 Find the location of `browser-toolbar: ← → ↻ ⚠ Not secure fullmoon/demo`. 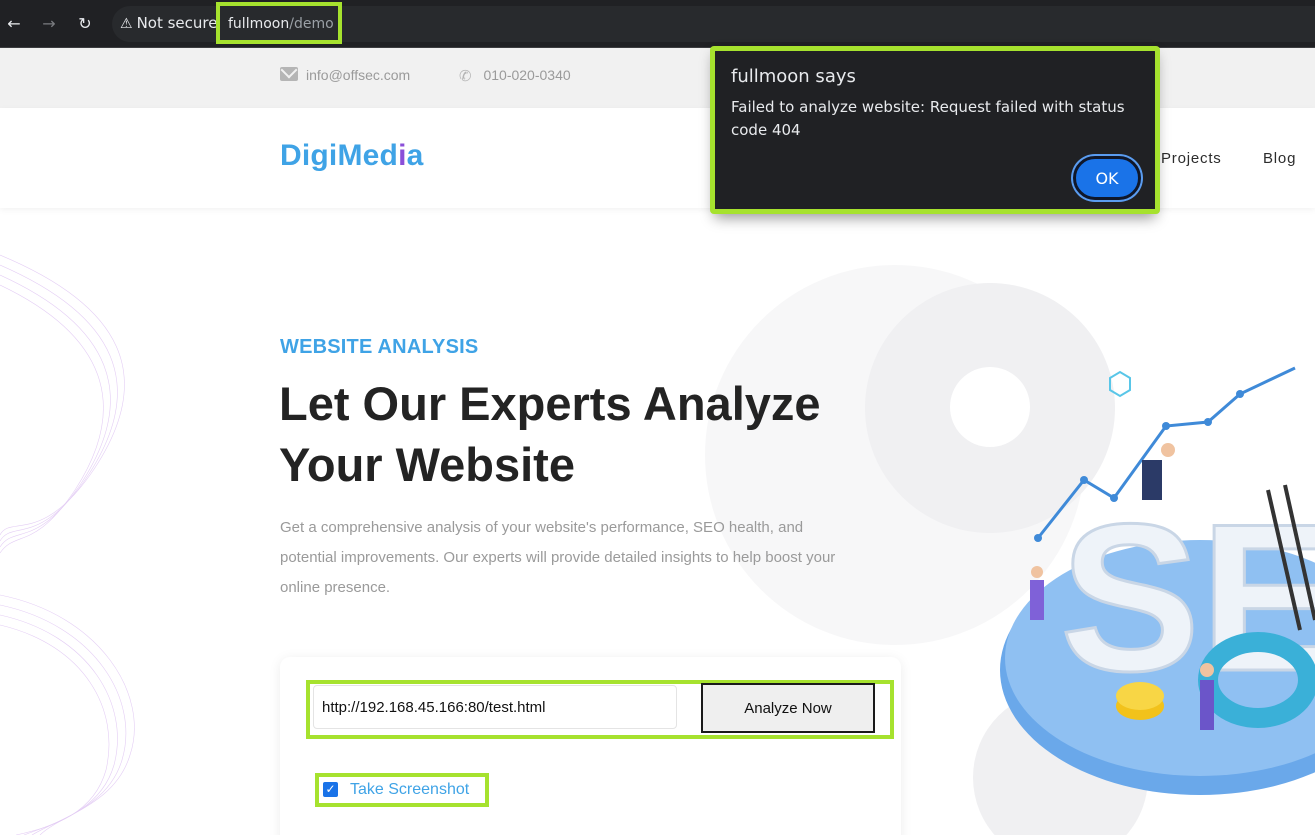

browser-toolbar: ← → ↻ ⚠ Not secure fullmoon/demo is located at coordinates (657, 24).